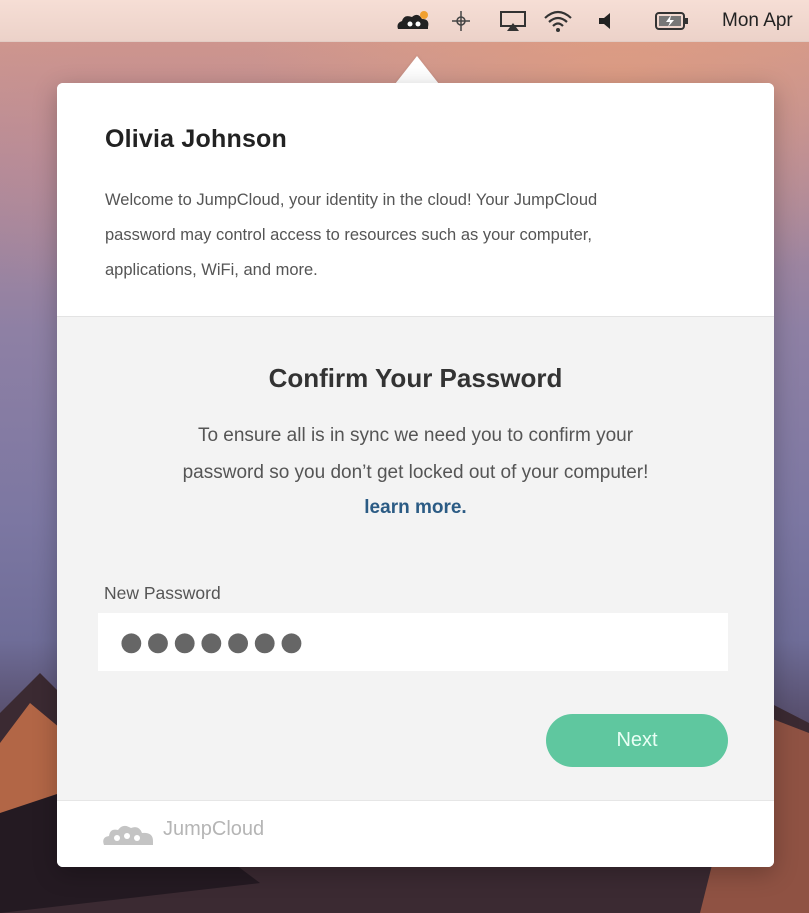  Describe the element at coordinates (637, 740) in the screenshot. I see `next-button: Next` at that location.